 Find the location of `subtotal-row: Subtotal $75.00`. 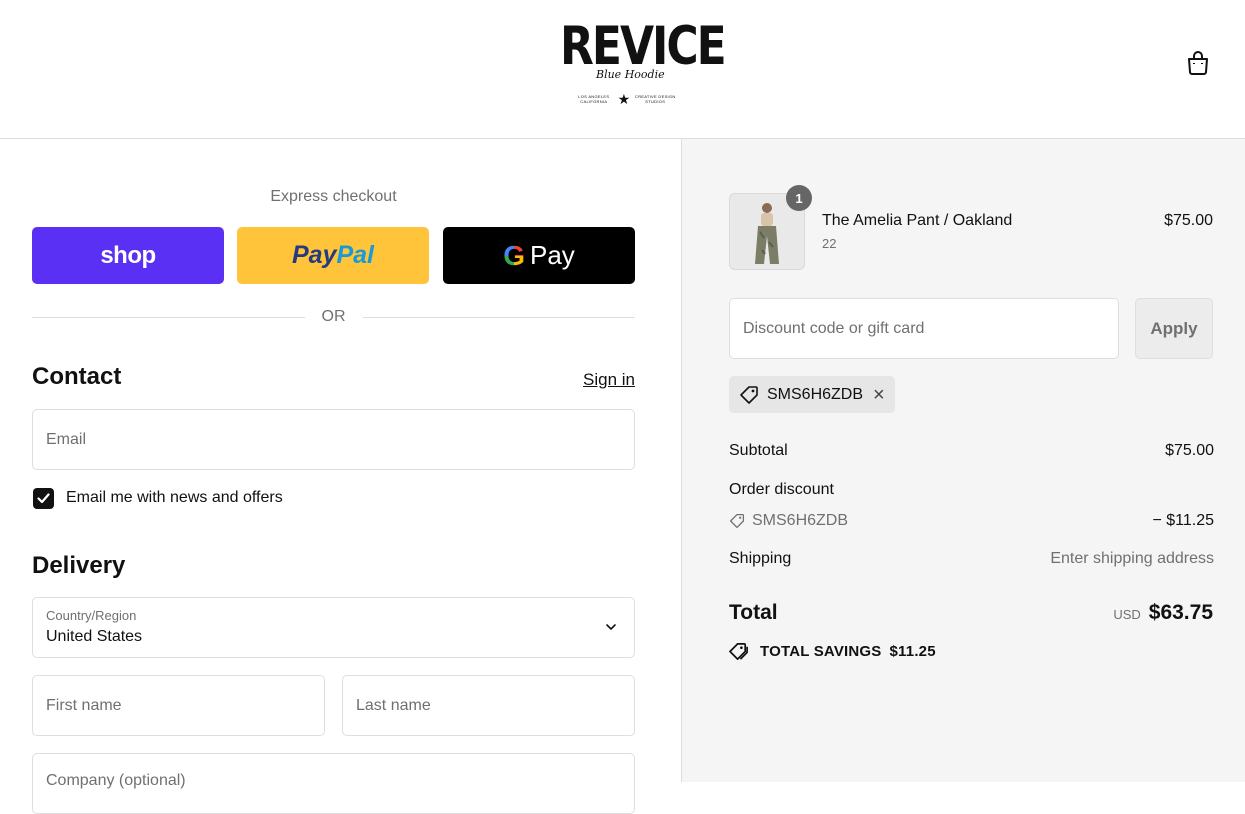

subtotal-row: Subtotal $75.00 is located at coordinates (971, 450).